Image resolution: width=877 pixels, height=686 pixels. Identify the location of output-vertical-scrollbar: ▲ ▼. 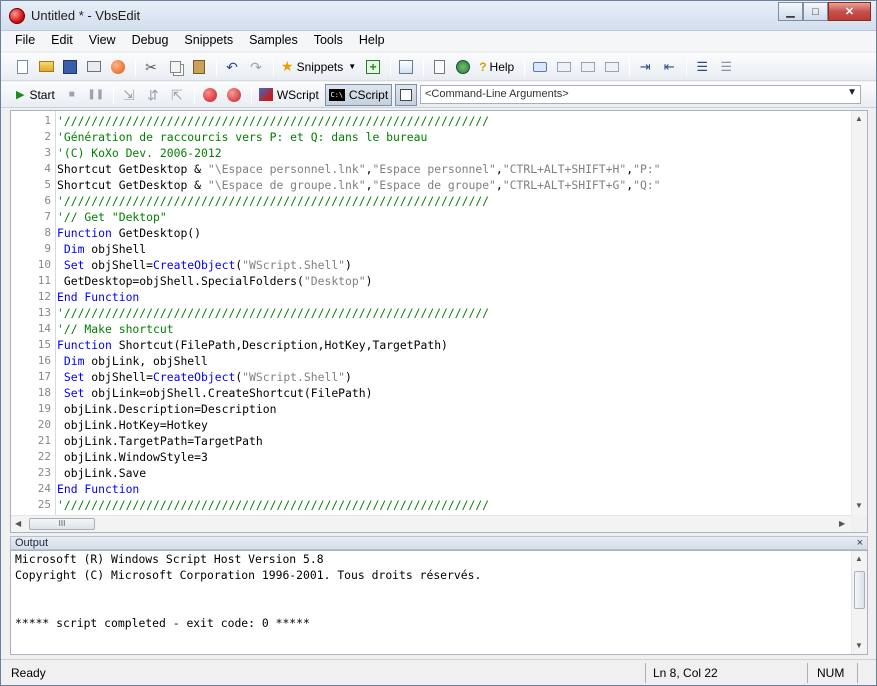
(859, 602).